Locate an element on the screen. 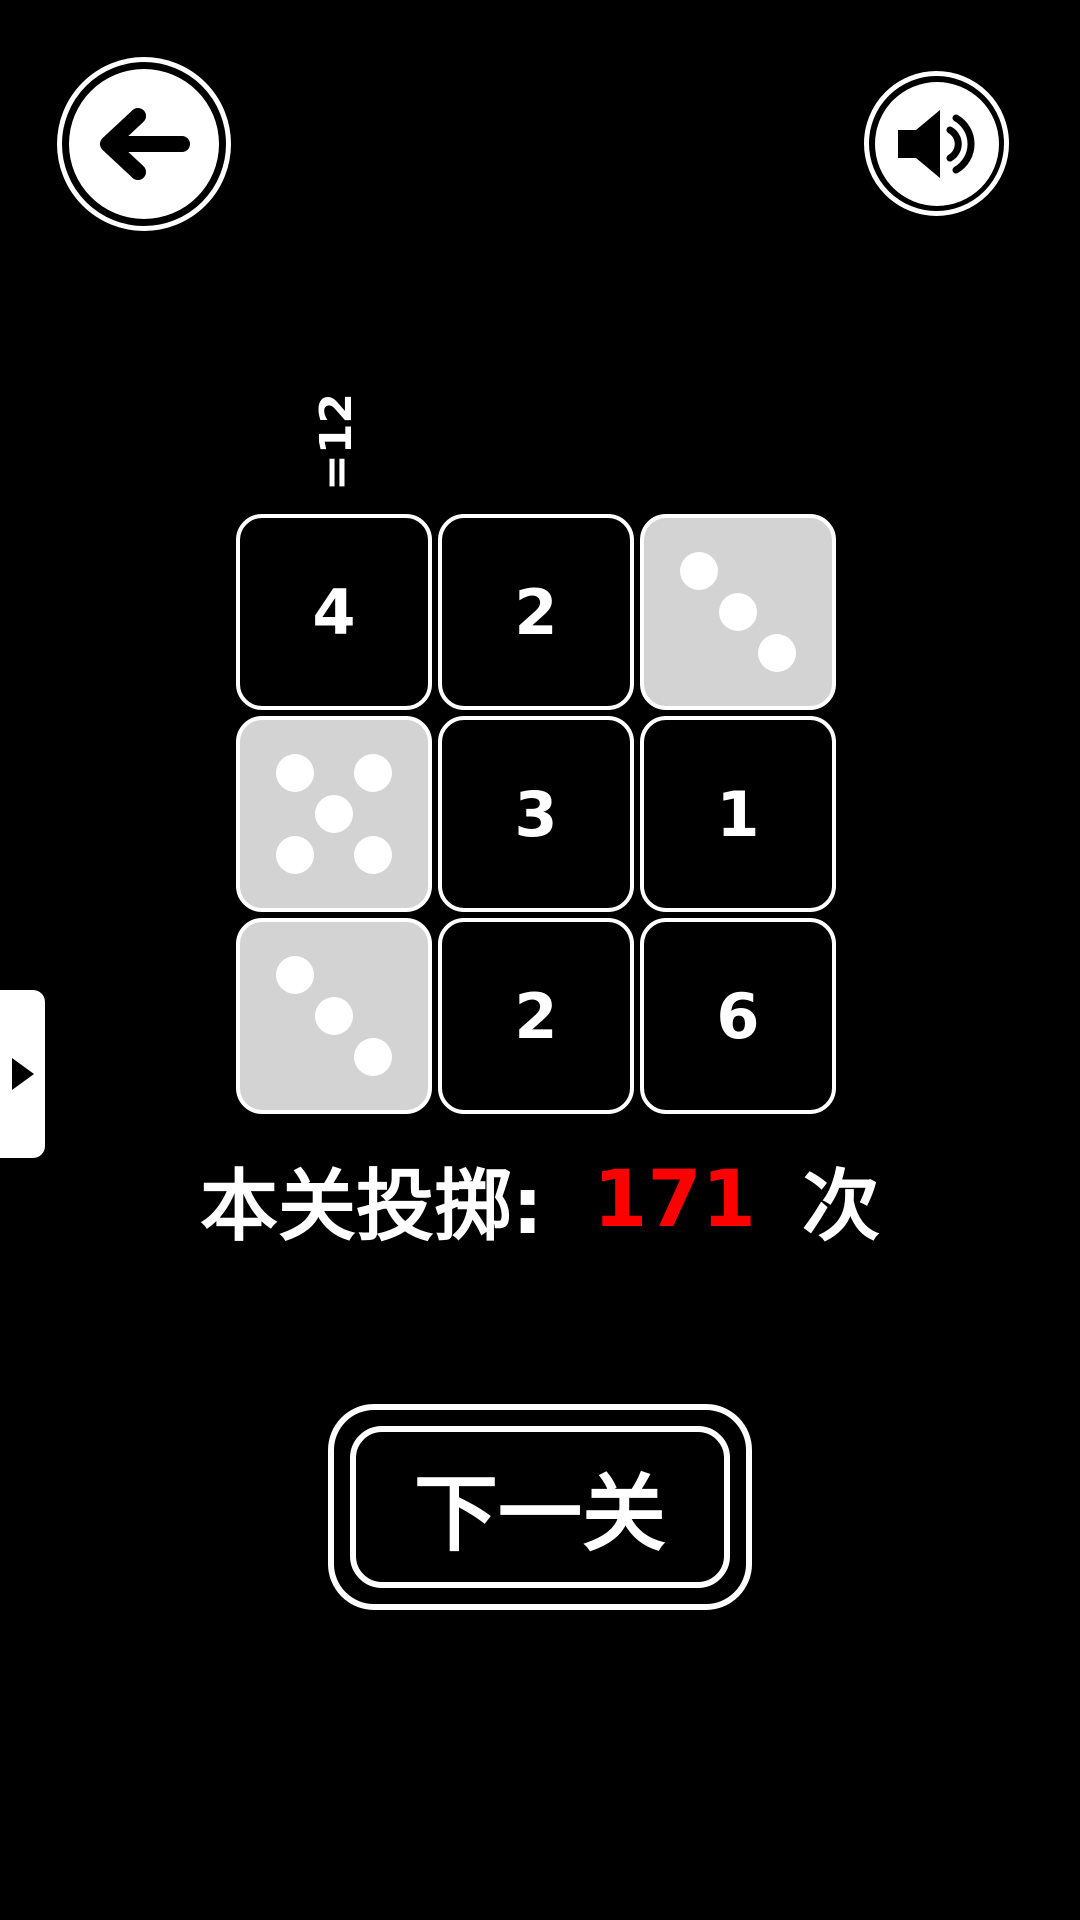 This screenshot has width=1080, height=1920. arrow-left-icon is located at coordinates (145, 144).